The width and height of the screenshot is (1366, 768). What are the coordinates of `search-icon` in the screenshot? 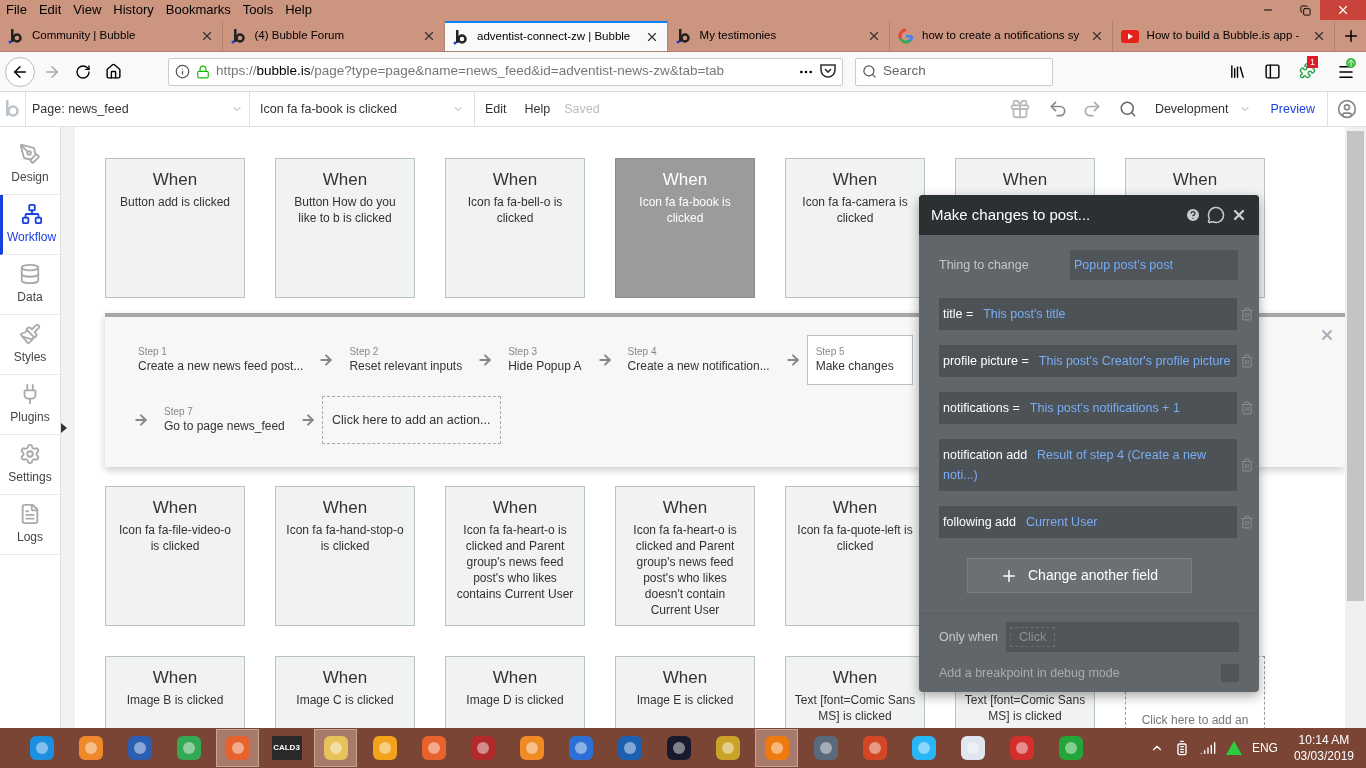 It's located at (1127, 109).